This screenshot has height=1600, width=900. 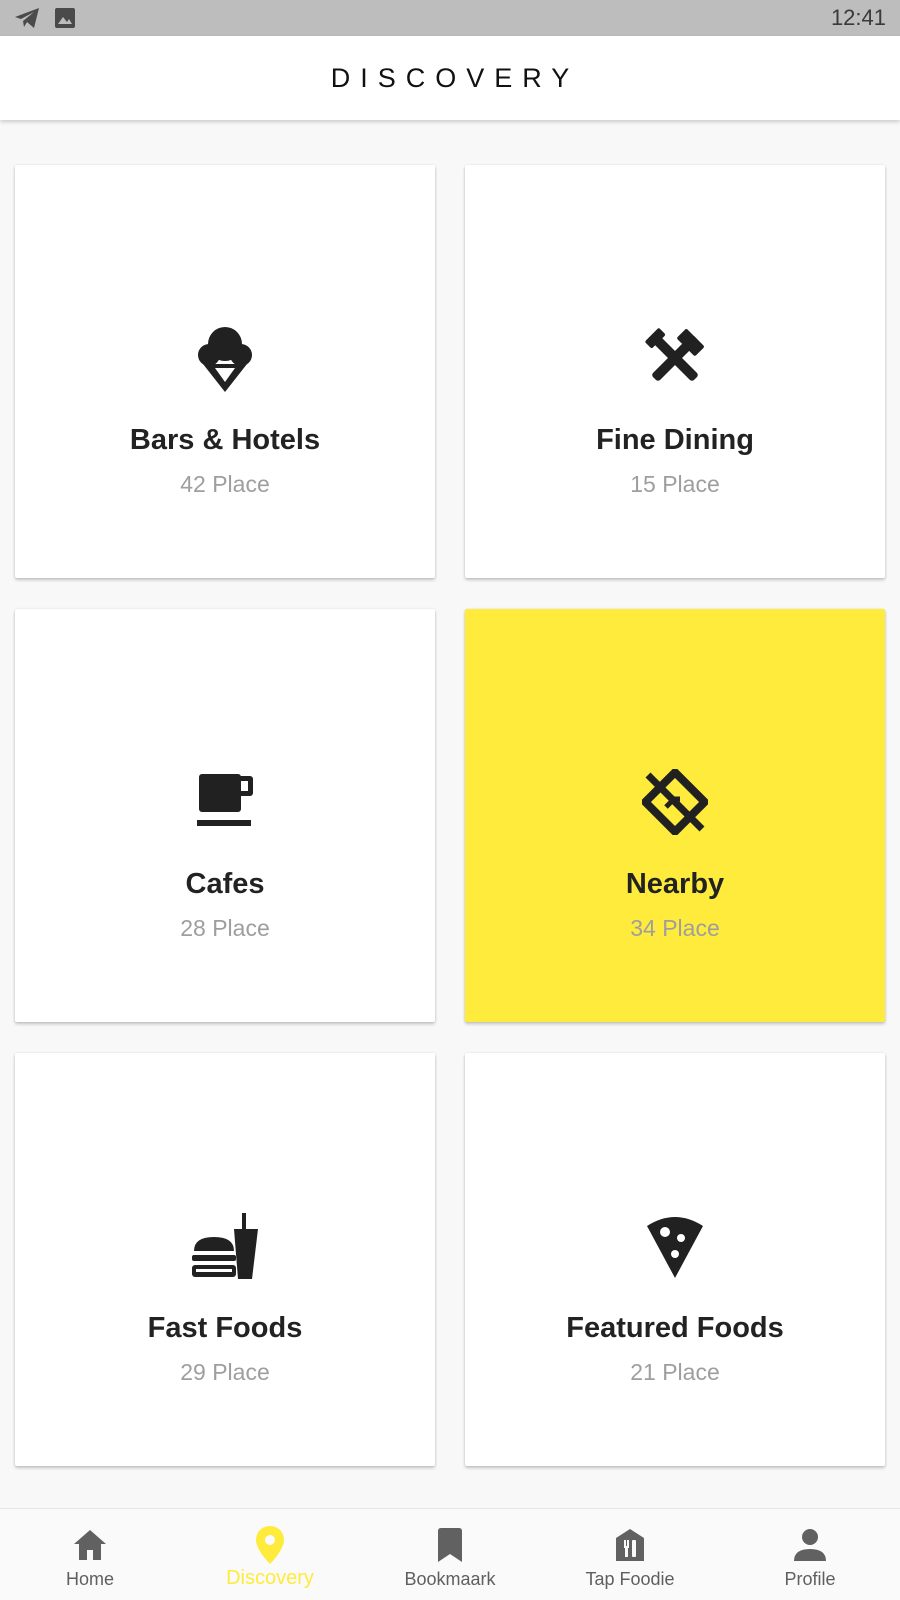 I want to click on nav-item-bookmark: Bookmaark, so click(x=450, y=1554).